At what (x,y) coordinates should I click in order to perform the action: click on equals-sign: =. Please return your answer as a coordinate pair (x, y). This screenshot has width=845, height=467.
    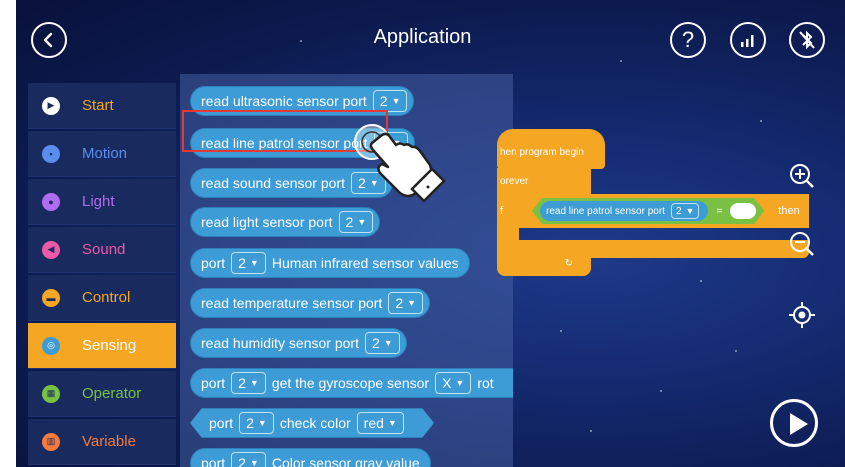
    Looking at the image, I should click on (719, 211).